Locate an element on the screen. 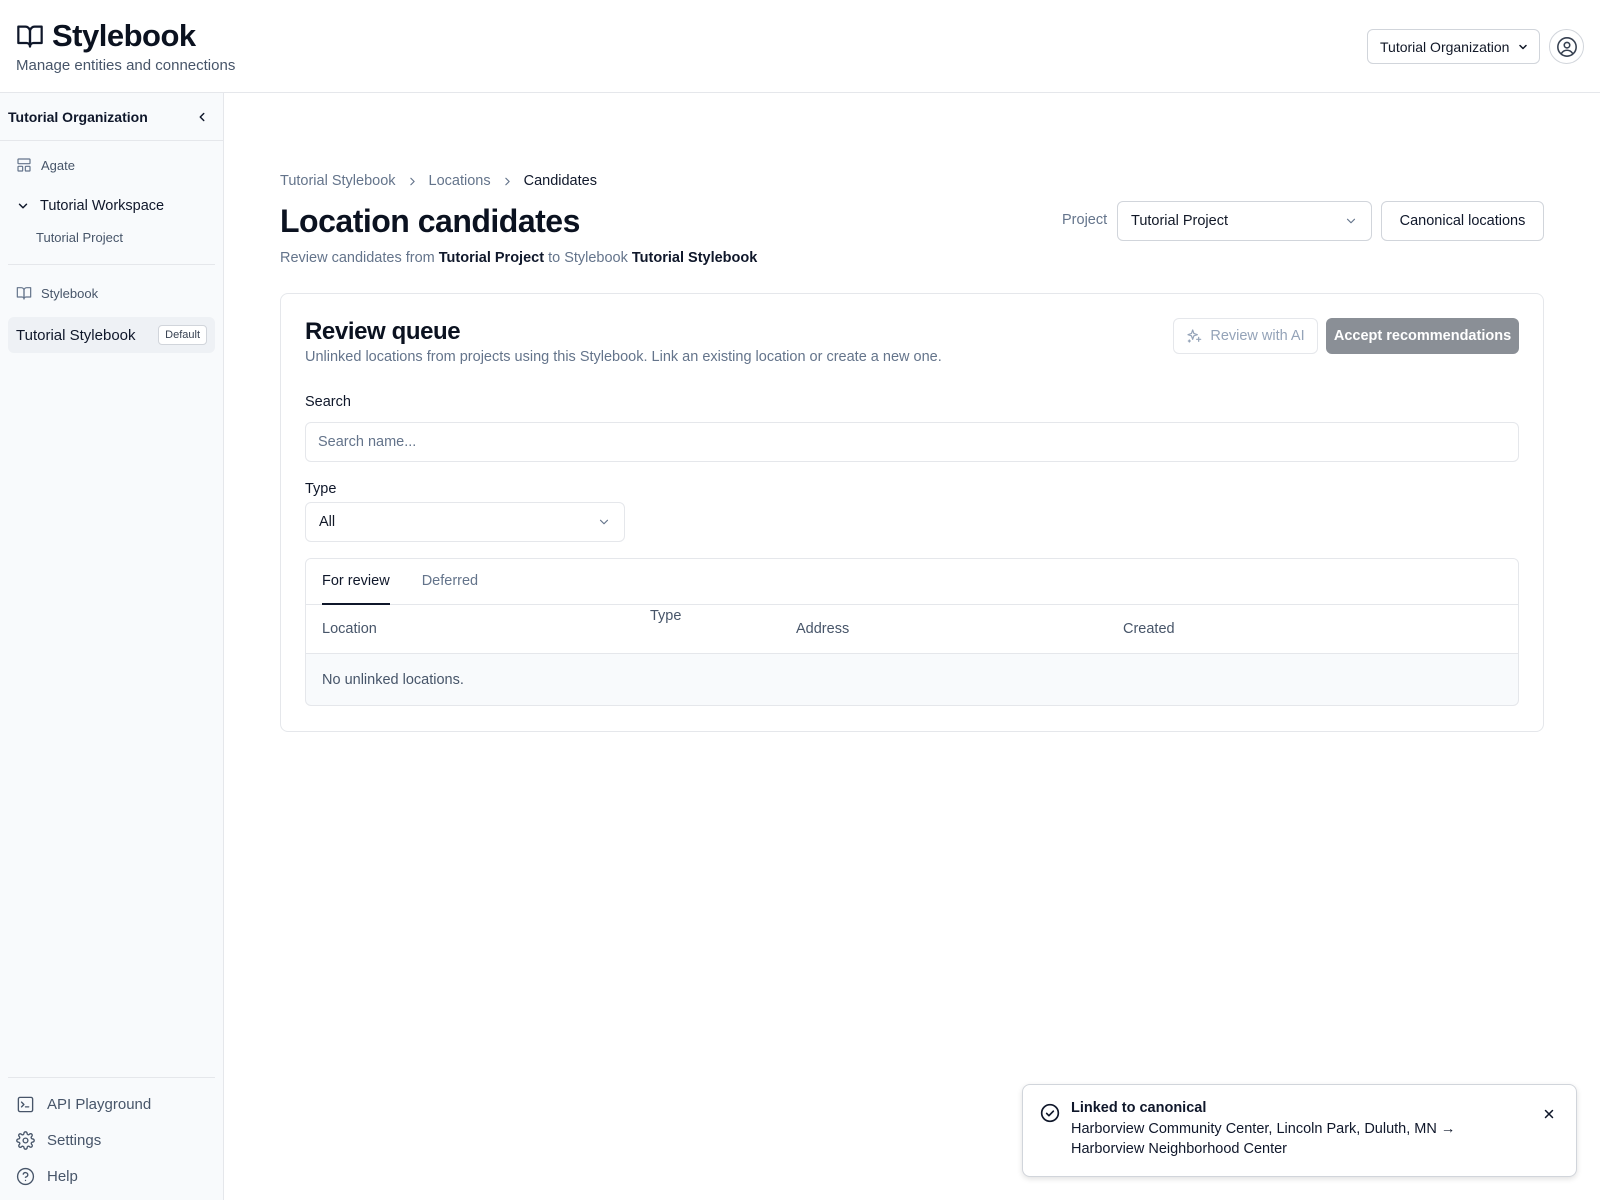  sidebar-item-project: Tutorial Project is located at coordinates (111, 237).